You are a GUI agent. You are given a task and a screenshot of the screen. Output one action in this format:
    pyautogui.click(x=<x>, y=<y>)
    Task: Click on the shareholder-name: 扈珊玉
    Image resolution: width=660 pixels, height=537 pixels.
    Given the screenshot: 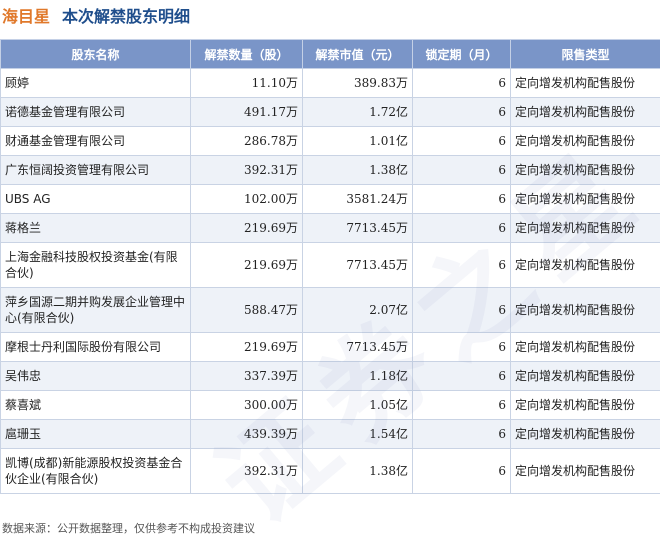 What is the action you would take?
    pyautogui.click(x=95, y=434)
    